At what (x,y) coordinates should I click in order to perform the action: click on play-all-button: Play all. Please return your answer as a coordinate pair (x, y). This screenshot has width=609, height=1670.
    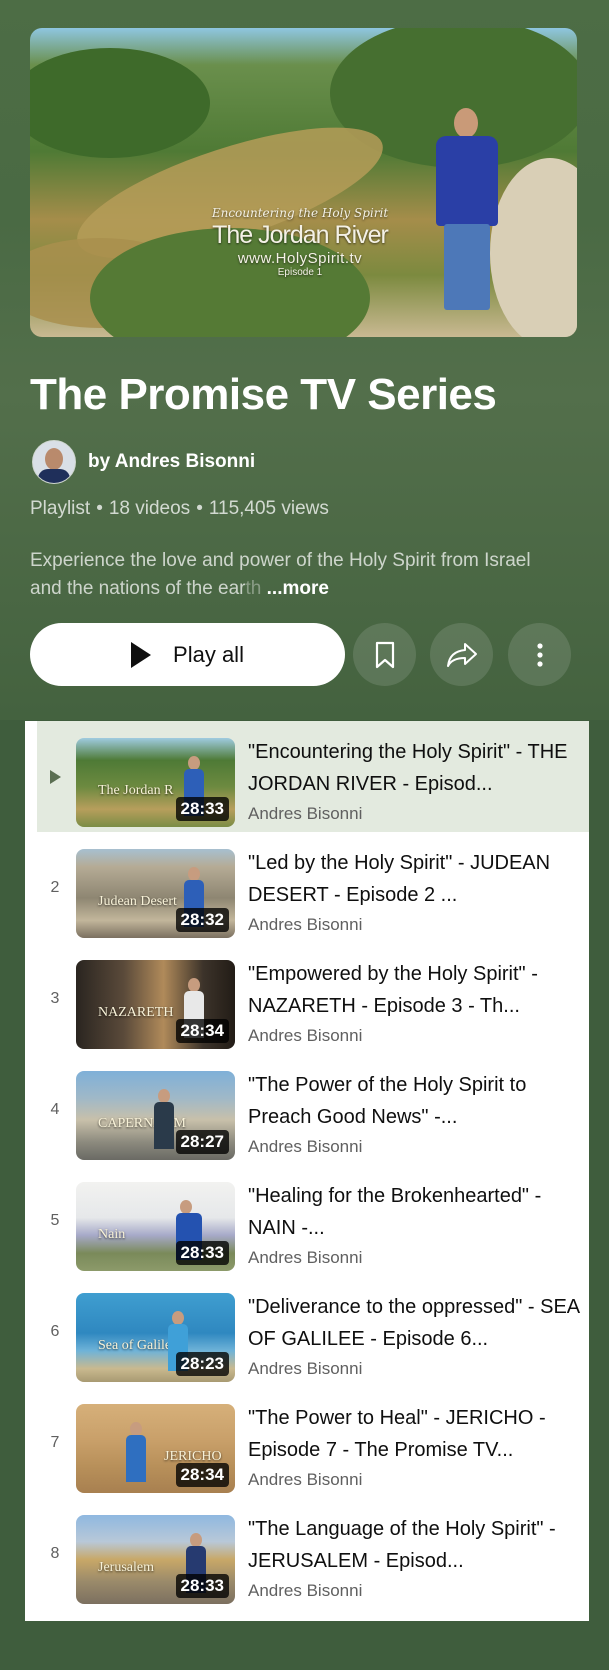
    Looking at the image, I should click on (187, 654).